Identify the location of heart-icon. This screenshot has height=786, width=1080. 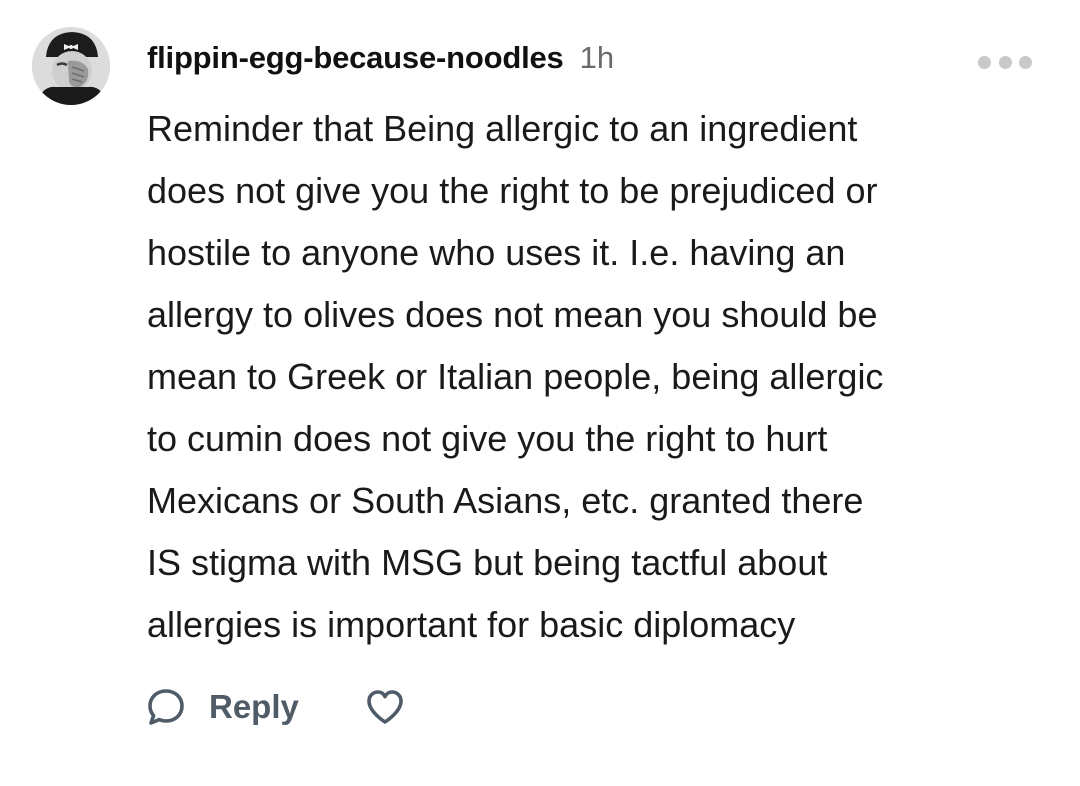
(385, 707).